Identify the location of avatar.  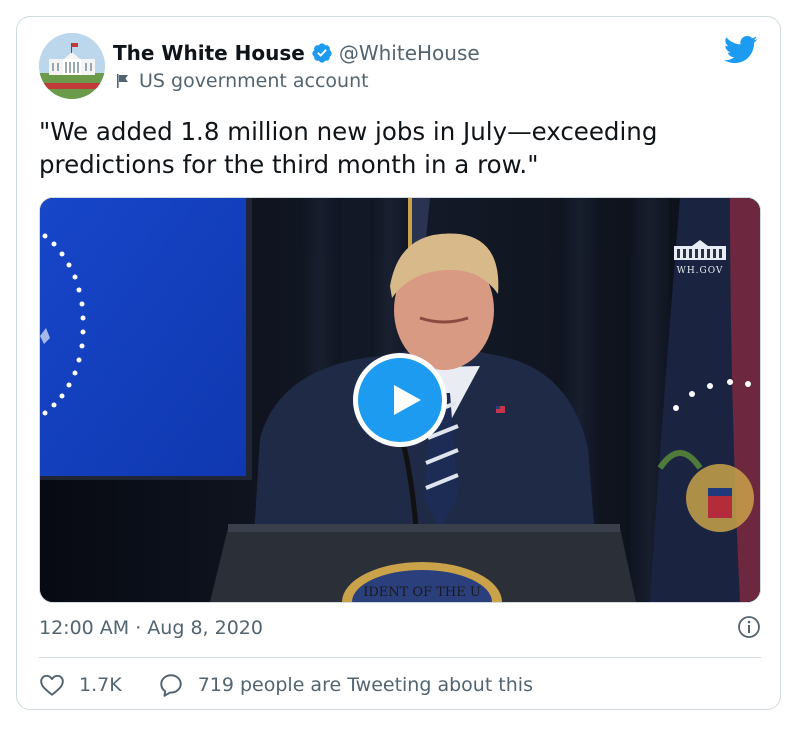
(72, 66).